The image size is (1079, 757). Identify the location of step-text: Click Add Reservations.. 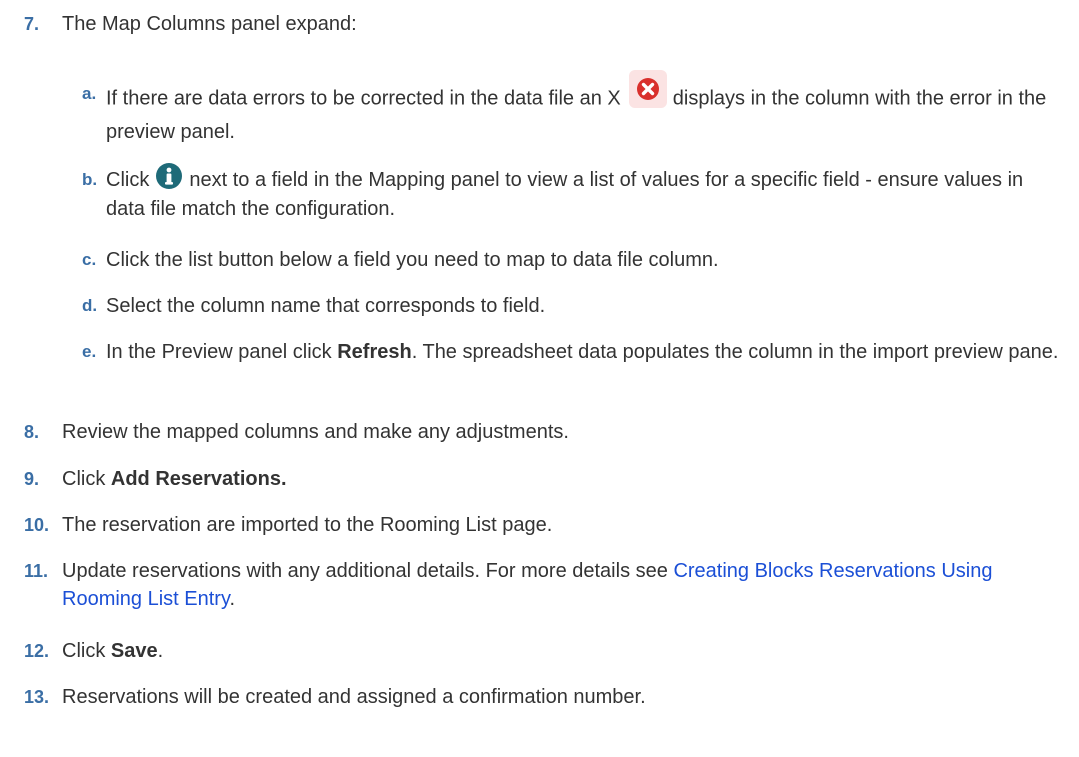
(174, 479).